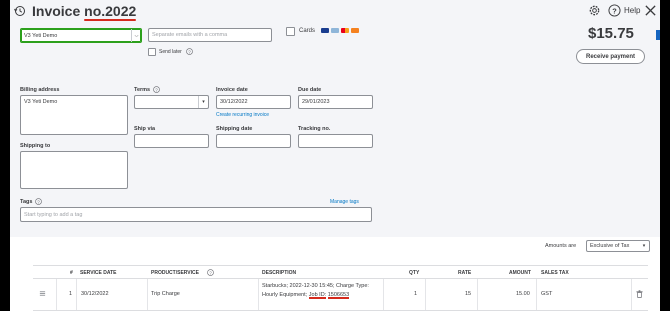 This screenshot has height=311, width=670. Describe the element at coordinates (610, 56) in the screenshot. I see `receive-payment-button: Receive payment` at that location.